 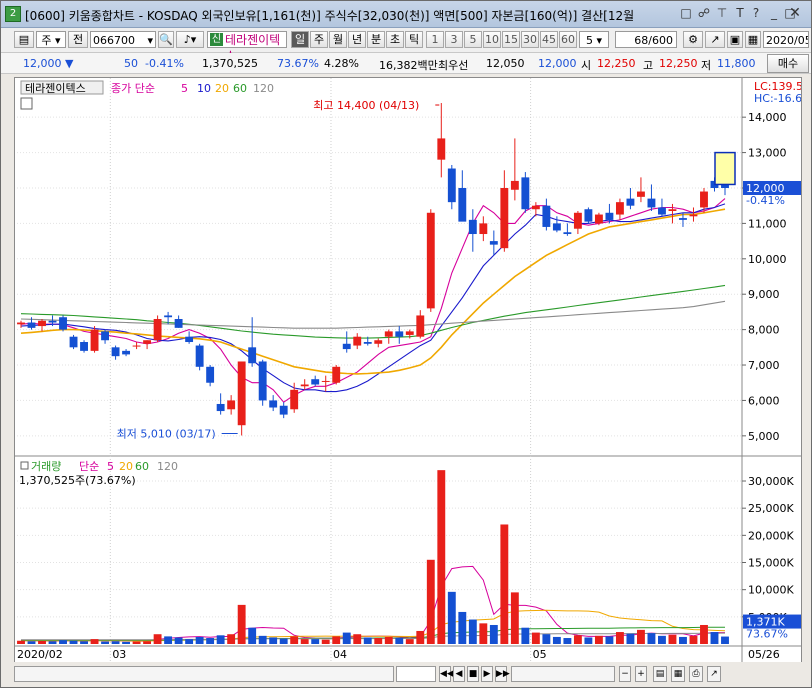 What do you see at coordinates (376, 39) in the screenshot?
I see `period-button-4: 분` at bounding box center [376, 39].